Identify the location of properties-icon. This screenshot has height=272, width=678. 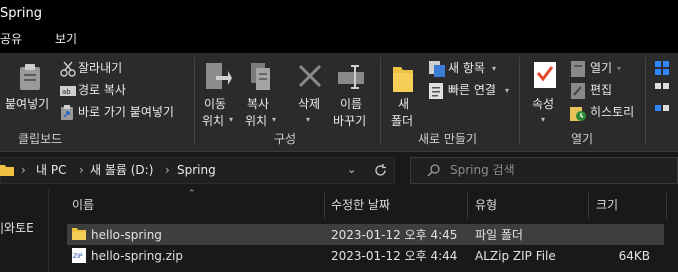
(545, 75).